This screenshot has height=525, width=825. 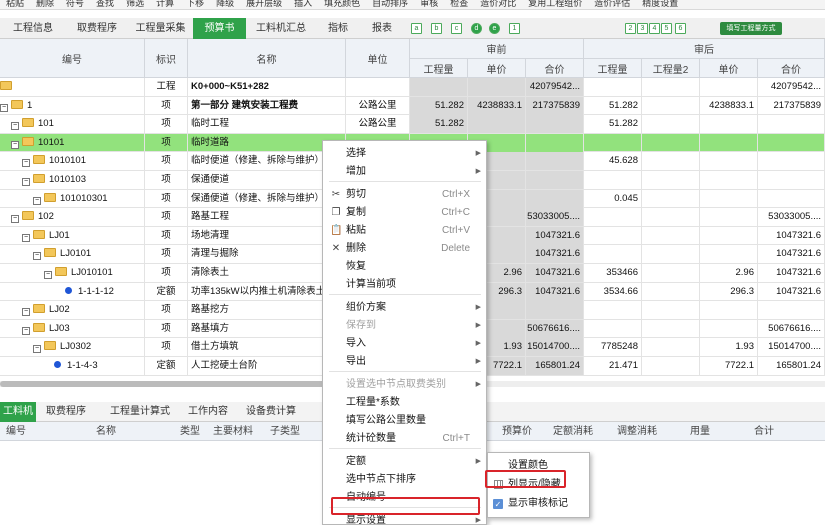 What do you see at coordinates (336, 230) in the screenshot?
I see `menu-item-icon: 📋` at bounding box center [336, 230].